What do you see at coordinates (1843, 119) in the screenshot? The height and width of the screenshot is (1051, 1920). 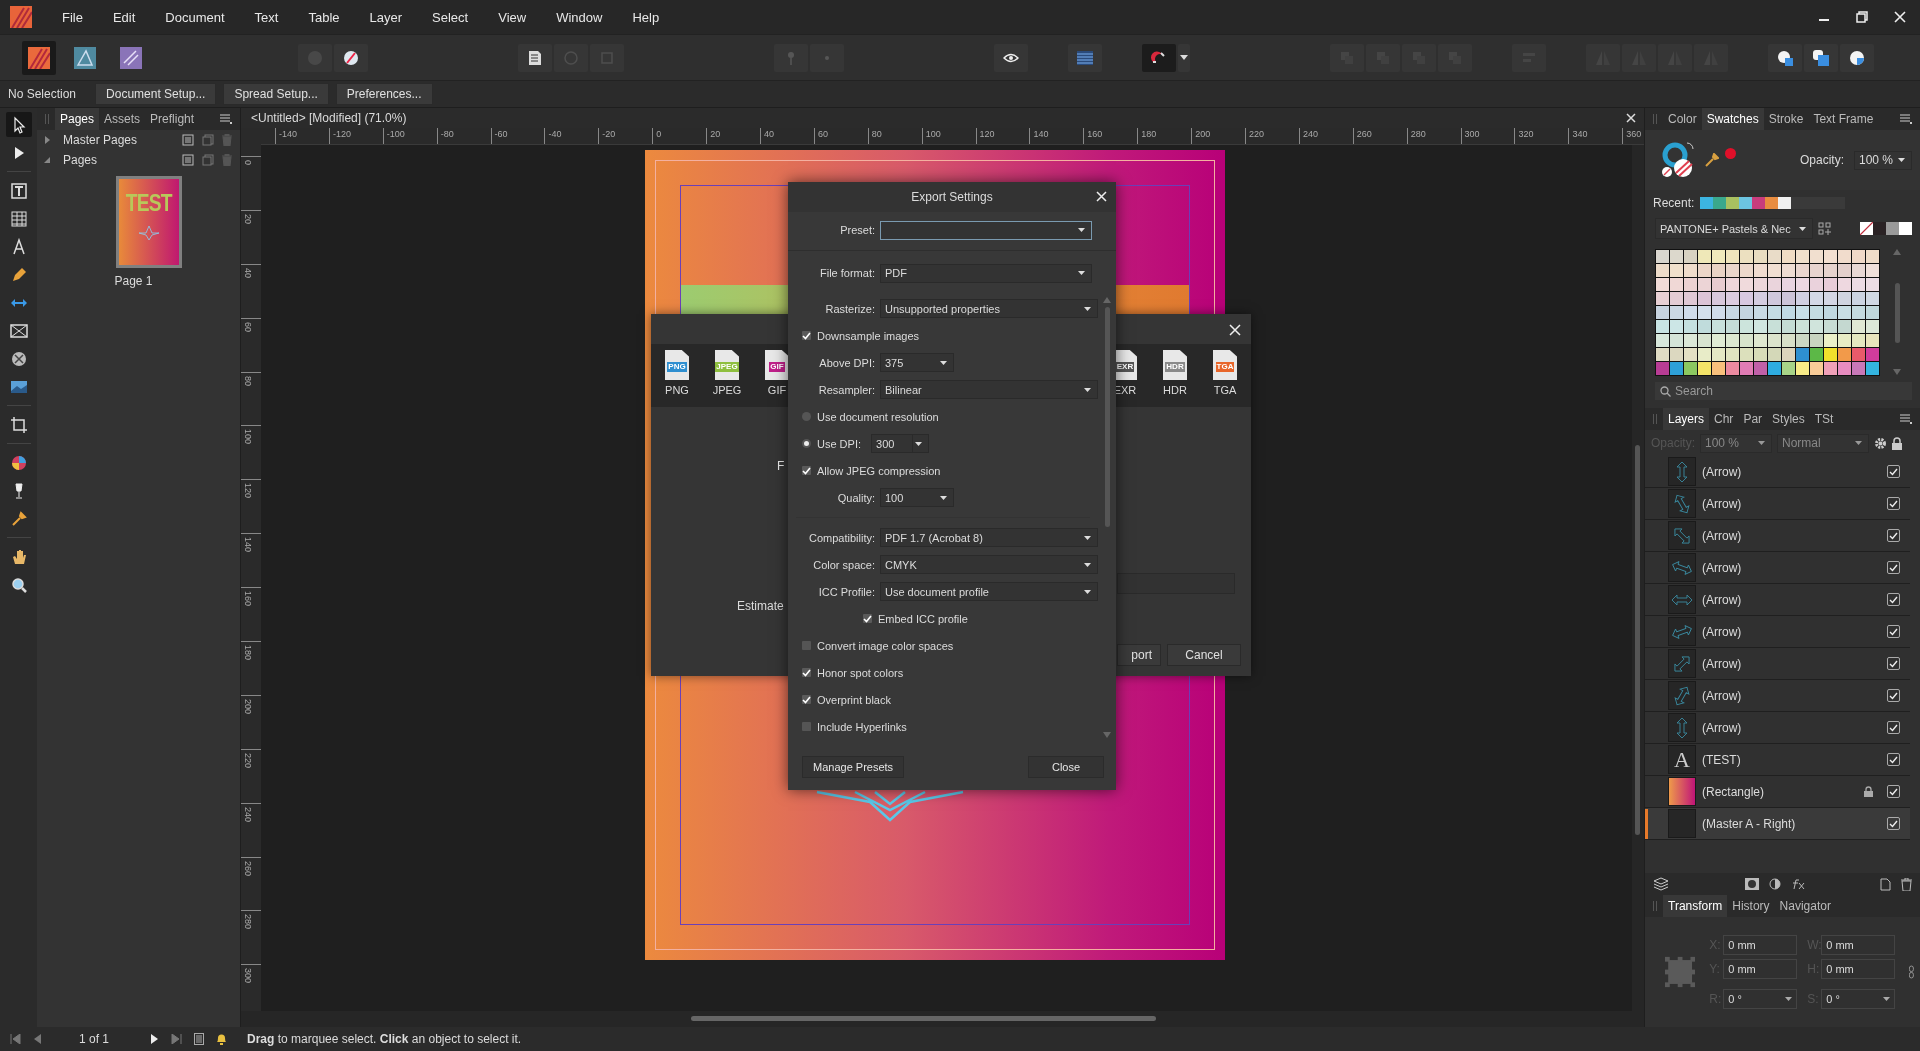 I see `panel-tab: Text Frame` at bounding box center [1843, 119].